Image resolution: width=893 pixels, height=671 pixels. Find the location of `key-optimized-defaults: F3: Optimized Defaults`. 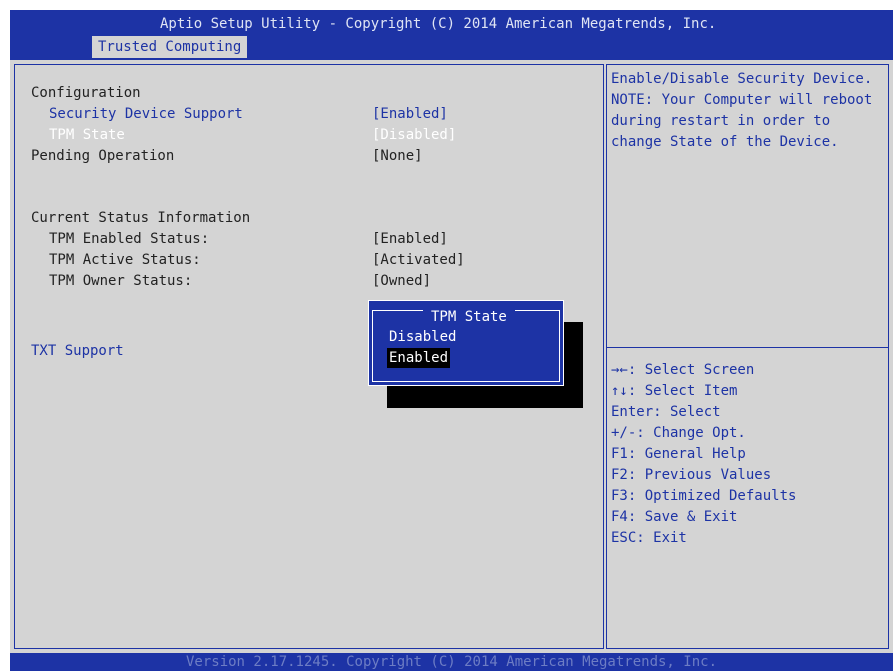

key-optimized-defaults: F3: Optimized Defaults is located at coordinates (704, 496).